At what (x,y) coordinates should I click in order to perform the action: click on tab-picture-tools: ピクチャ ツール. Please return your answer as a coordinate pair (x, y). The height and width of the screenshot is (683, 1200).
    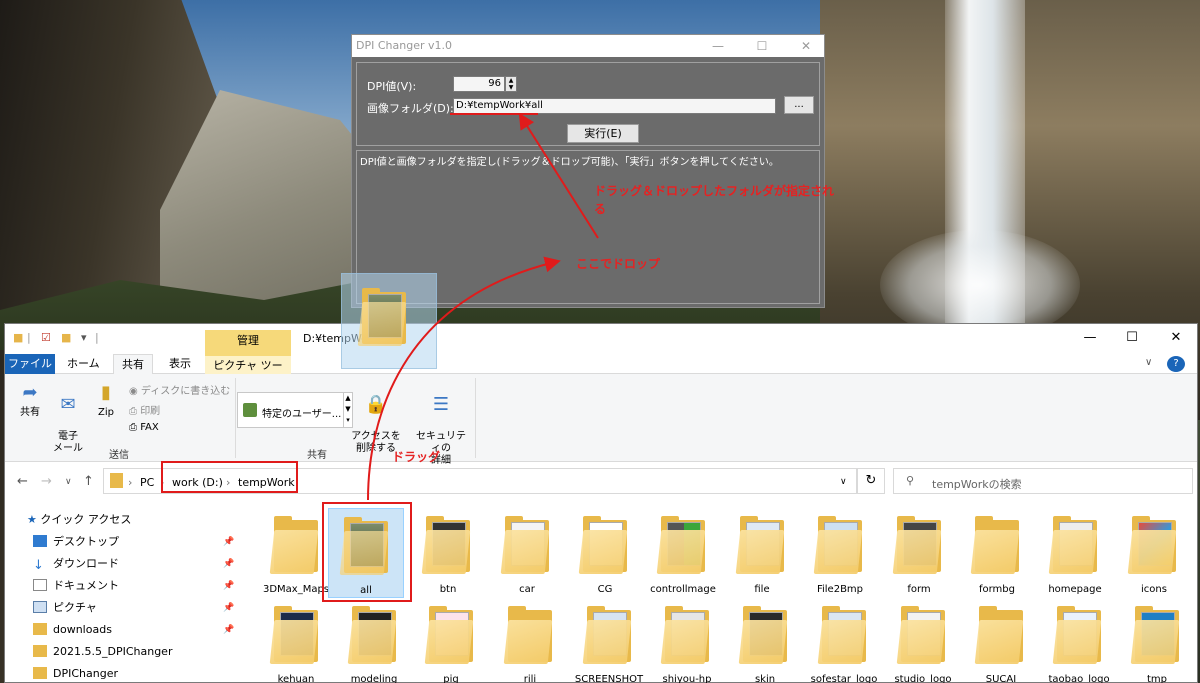
    Looking at the image, I should click on (248, 372).